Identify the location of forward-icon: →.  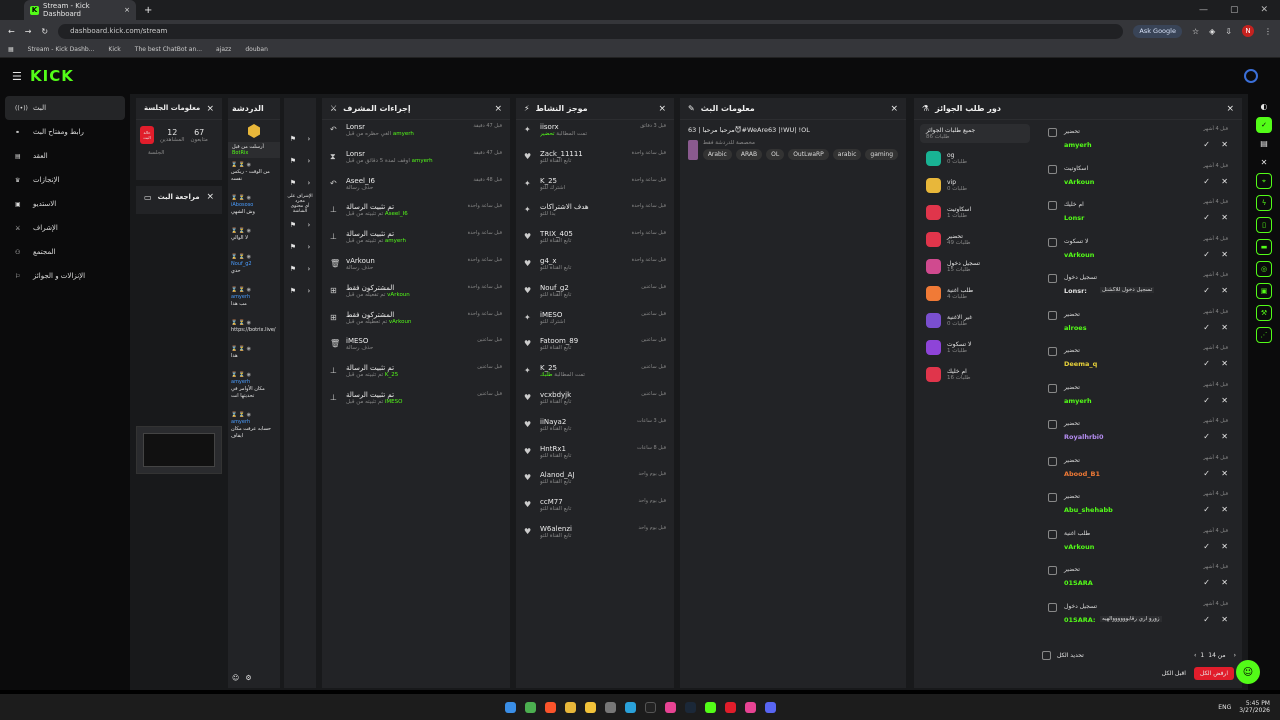
(28, 31).